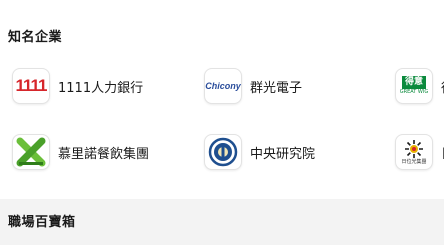  I want to click on chicony-logo-icon: Chicony, so click(223, 86).